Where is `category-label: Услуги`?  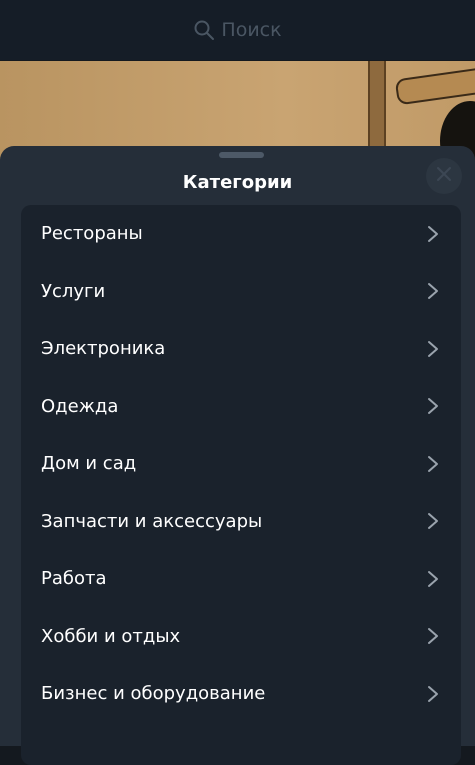
category-label: Услуги is located at coordinates (73, 291).